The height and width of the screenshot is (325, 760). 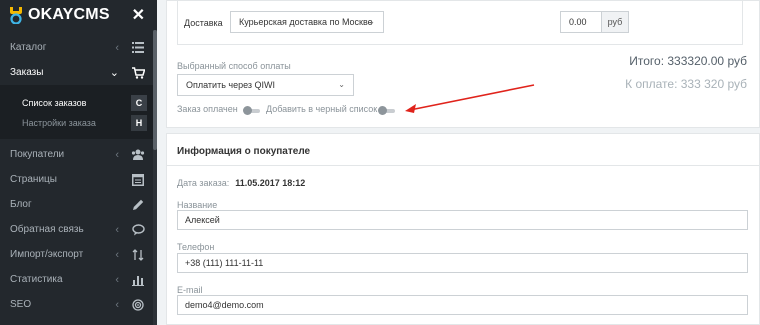 I want to click on sidebar-item-label: Покупатели, so click(x=37, y=154).